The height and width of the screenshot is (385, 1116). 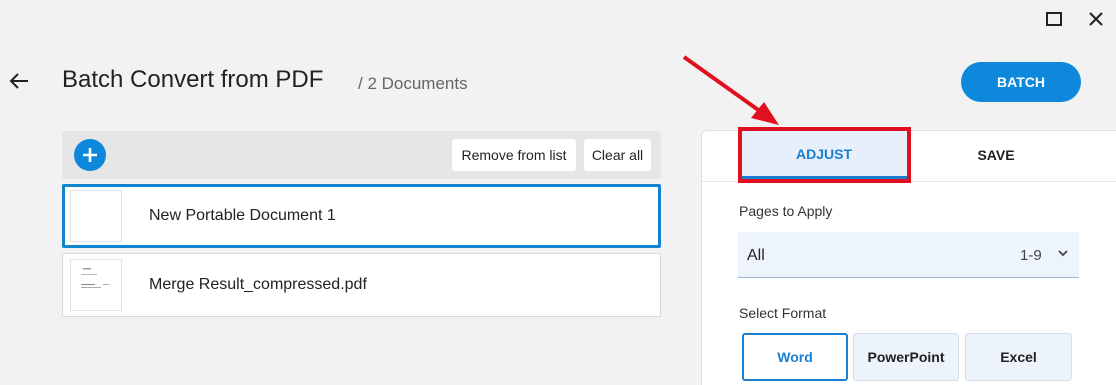 I want to click on add-document-button, so click(x=90, y=155).